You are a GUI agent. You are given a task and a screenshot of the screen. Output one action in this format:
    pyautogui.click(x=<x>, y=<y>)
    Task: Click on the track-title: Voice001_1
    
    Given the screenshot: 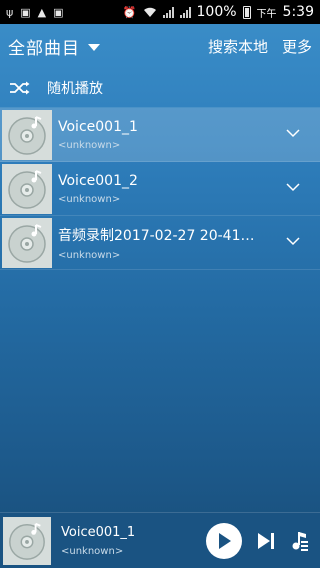 What is the action you would take?
    pyautogui.click(x=98, y=126)
    